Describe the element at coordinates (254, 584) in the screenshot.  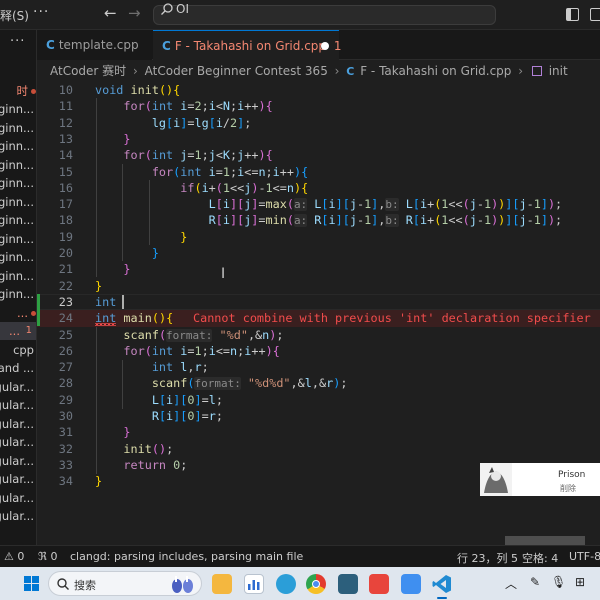
I see `task-manager-icon` at that location.